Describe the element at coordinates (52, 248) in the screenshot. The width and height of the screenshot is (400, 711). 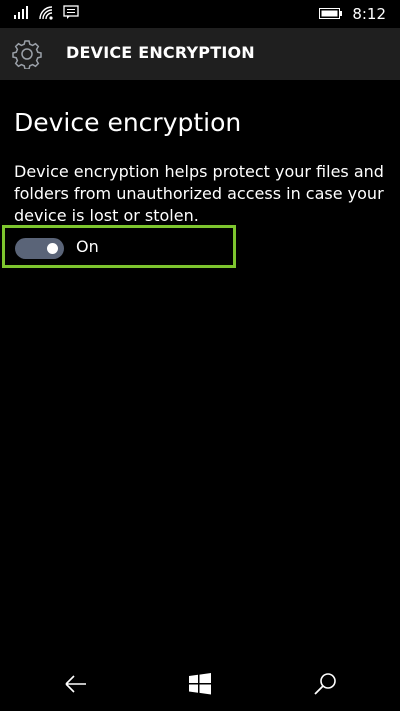
I see `toggle-knob` at that location.